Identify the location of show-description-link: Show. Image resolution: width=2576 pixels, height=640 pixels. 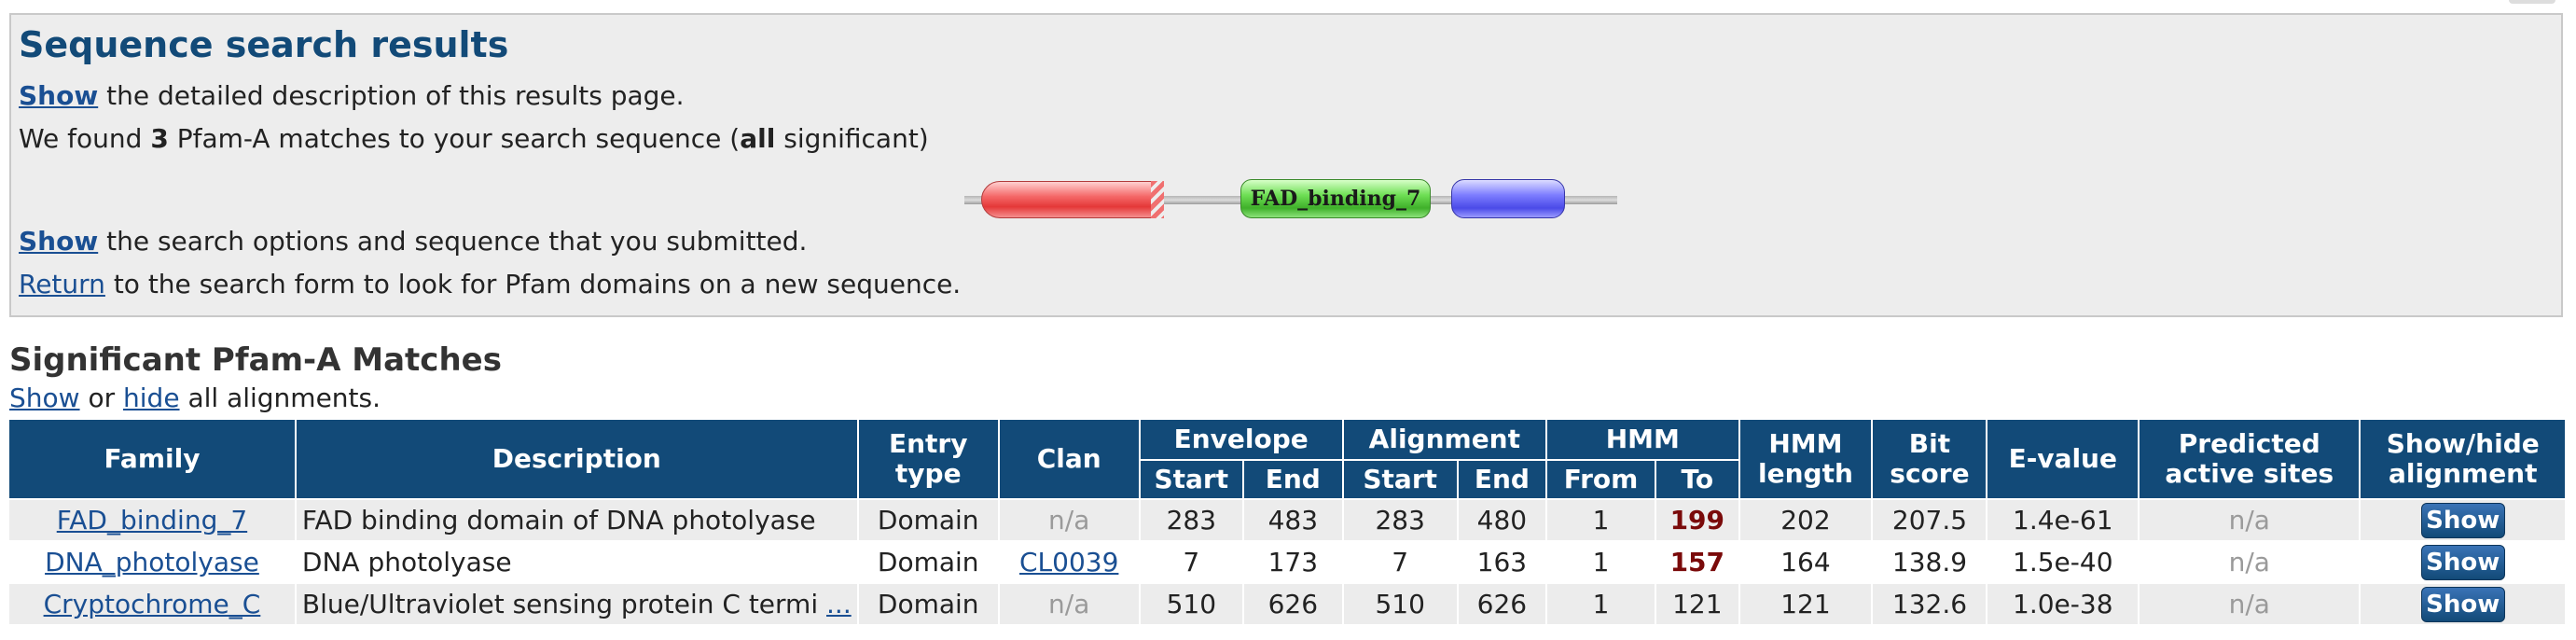
(58, 95).